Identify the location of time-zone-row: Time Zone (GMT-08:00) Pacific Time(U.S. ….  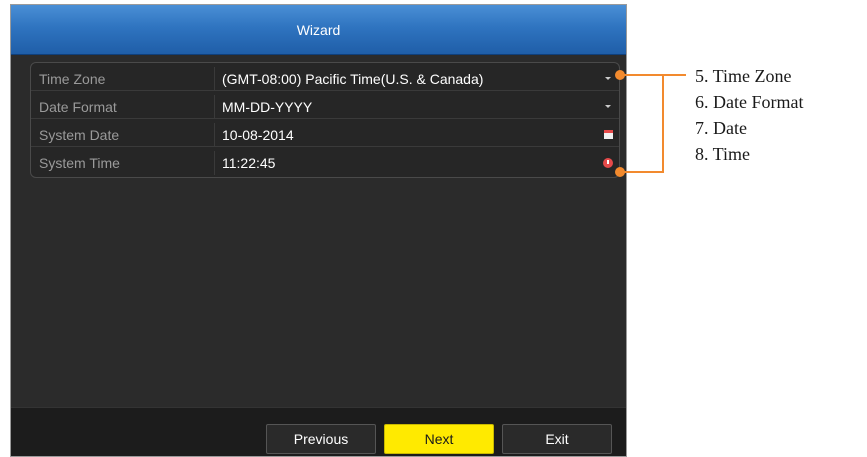
(325, 79).